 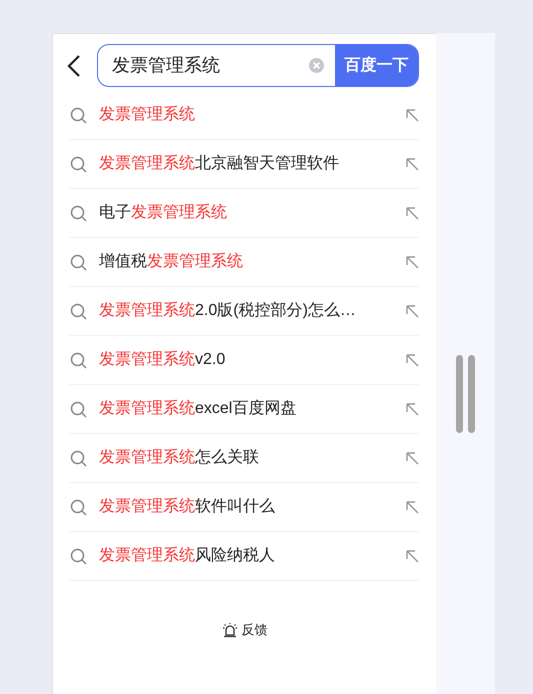 What do you see at coordinates (244, 213) in the screenshot?
I see `suggestion-item: 电子发票管理系统` at bounding box center [244, 213].